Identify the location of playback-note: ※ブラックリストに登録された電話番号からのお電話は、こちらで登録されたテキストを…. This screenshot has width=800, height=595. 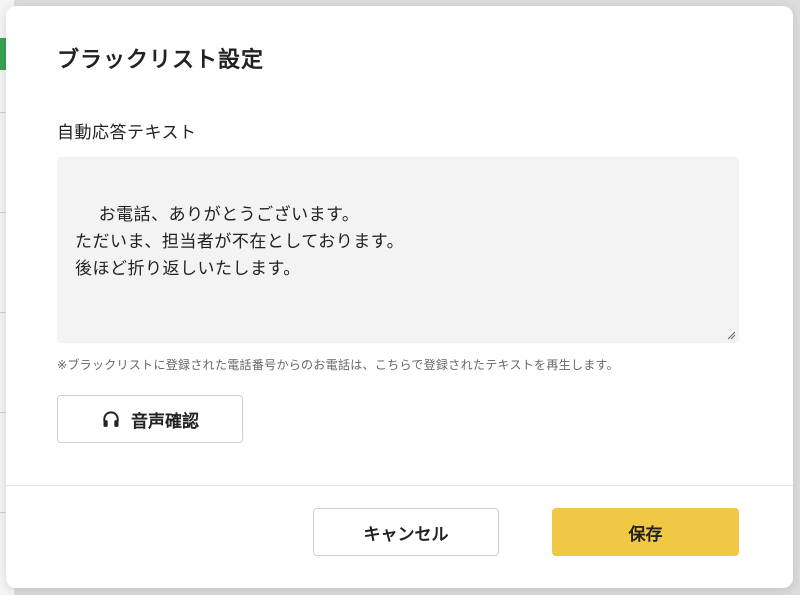
(338, 365).